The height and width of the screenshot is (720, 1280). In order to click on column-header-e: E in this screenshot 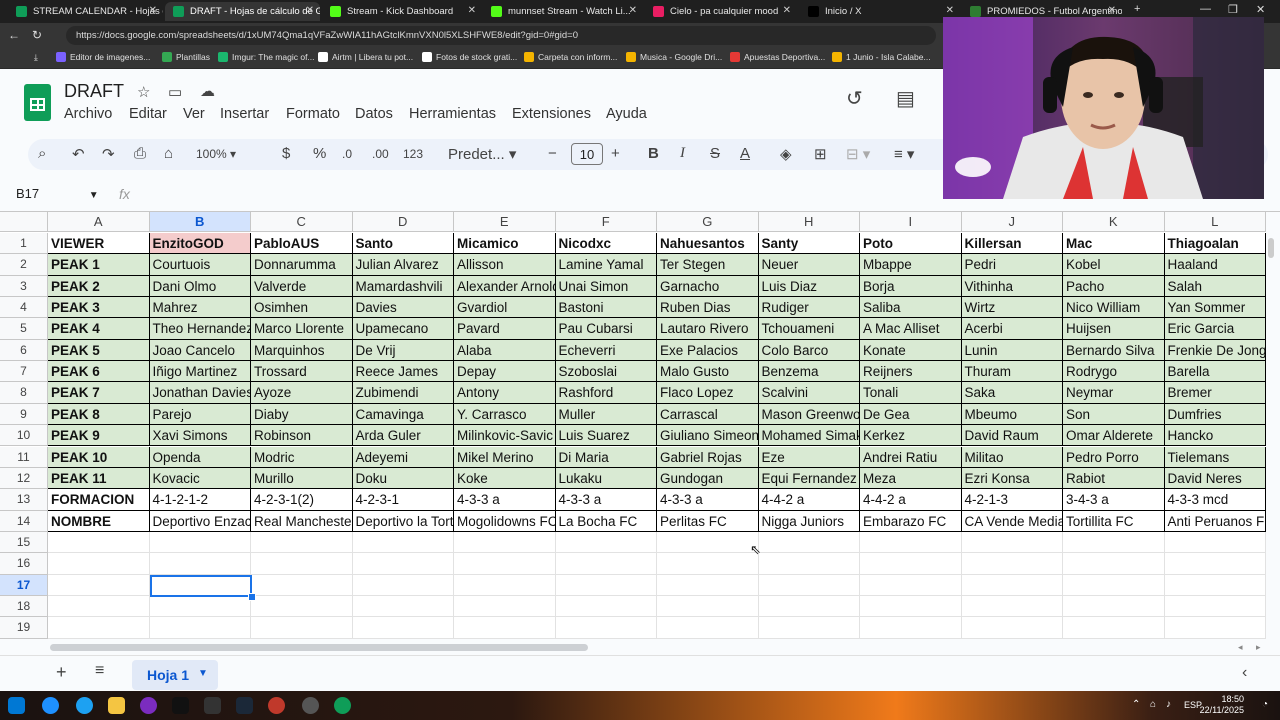, I will do `click(505, 222)`.